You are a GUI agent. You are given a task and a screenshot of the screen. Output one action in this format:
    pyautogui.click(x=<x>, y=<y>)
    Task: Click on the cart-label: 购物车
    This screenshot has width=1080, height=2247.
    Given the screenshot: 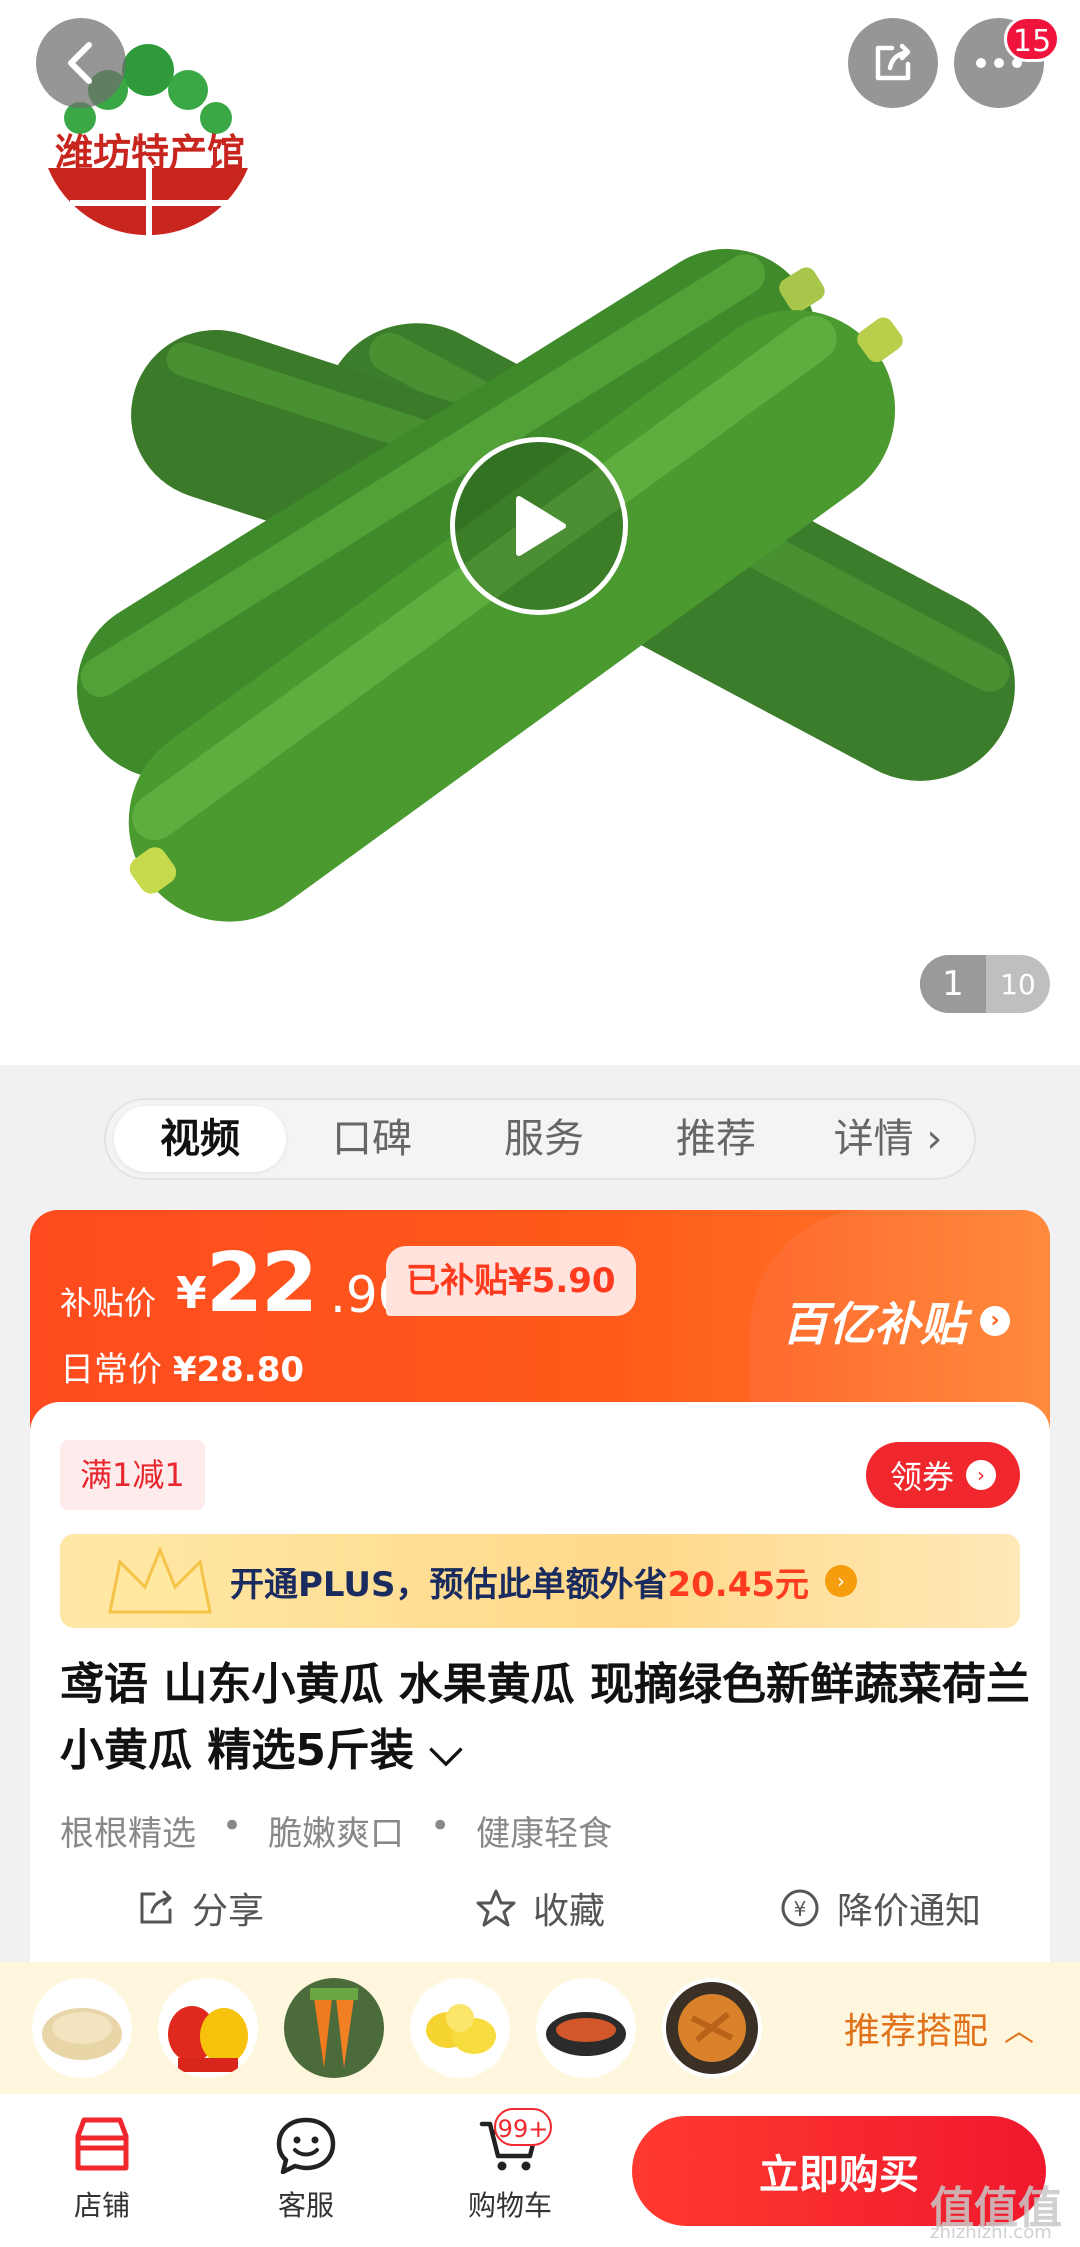 What is the action you would take?
    pyautogui.click(x=509, y=2205)
    